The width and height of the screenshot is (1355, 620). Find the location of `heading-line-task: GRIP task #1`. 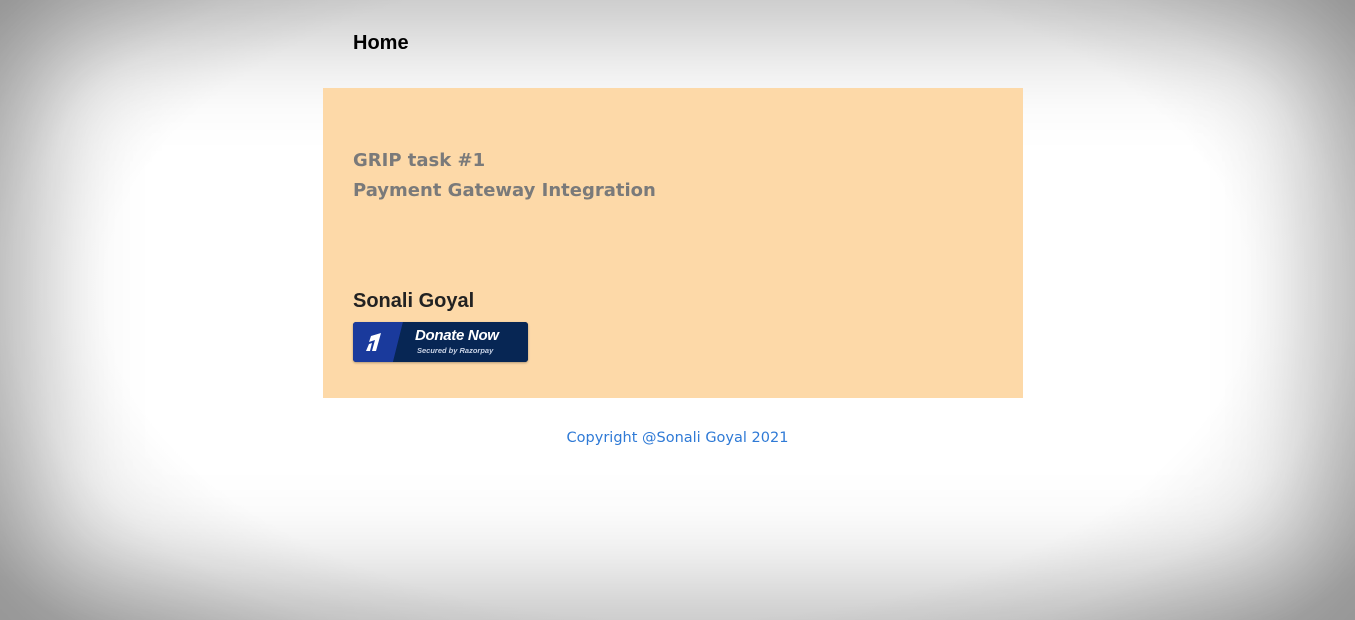

heading-line-task: GRIP task #1 is located at coordinates (419, 160).